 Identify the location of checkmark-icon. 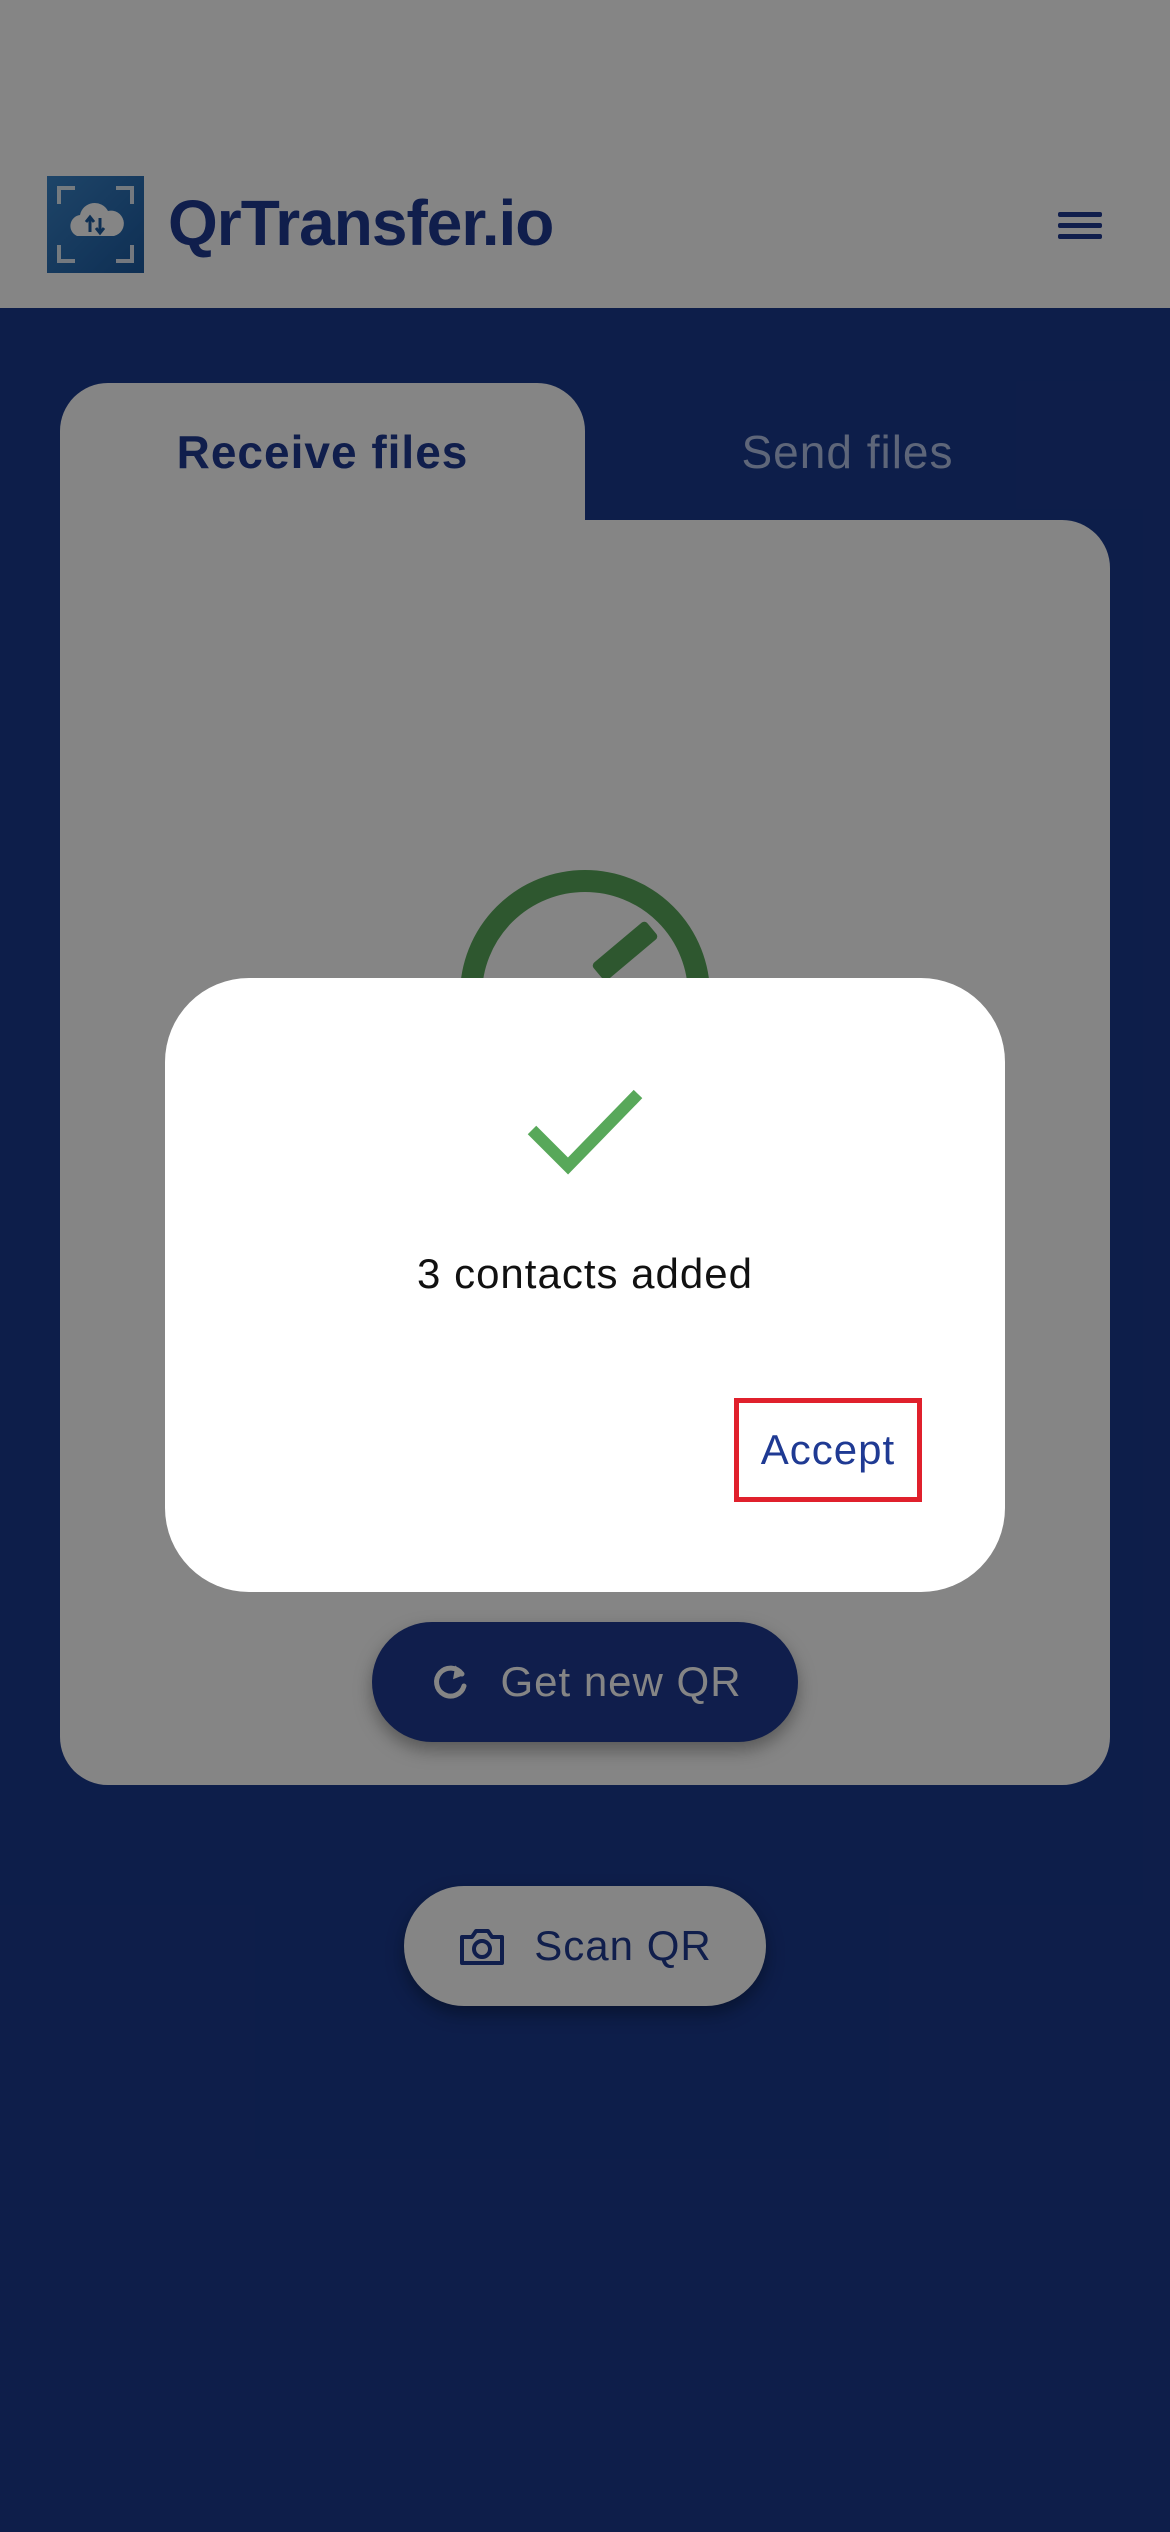
(585, 1132).